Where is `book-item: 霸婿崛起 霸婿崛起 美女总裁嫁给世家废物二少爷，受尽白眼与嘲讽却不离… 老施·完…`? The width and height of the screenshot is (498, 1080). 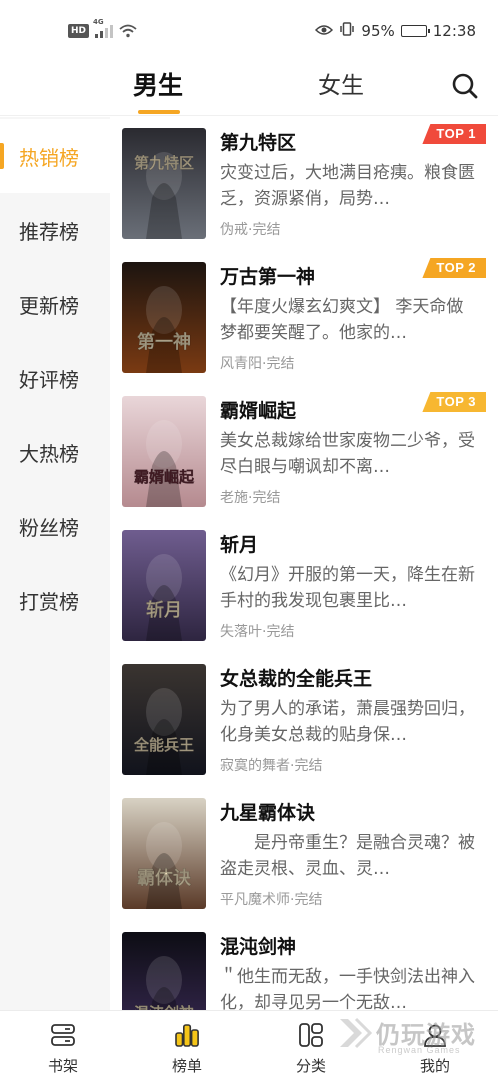
book-item: 霸婿崛起 霸婿崛起 美女总裁嫁给世家废物二少爷，受尽白眼与嘲讽却不离… 老施·完… is located at coordinates (304, 451).